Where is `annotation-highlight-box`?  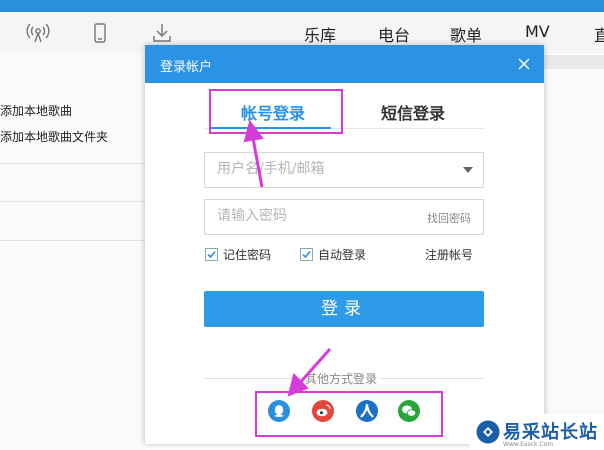 annotation-highlight-box is located at coordinates (276, 111).